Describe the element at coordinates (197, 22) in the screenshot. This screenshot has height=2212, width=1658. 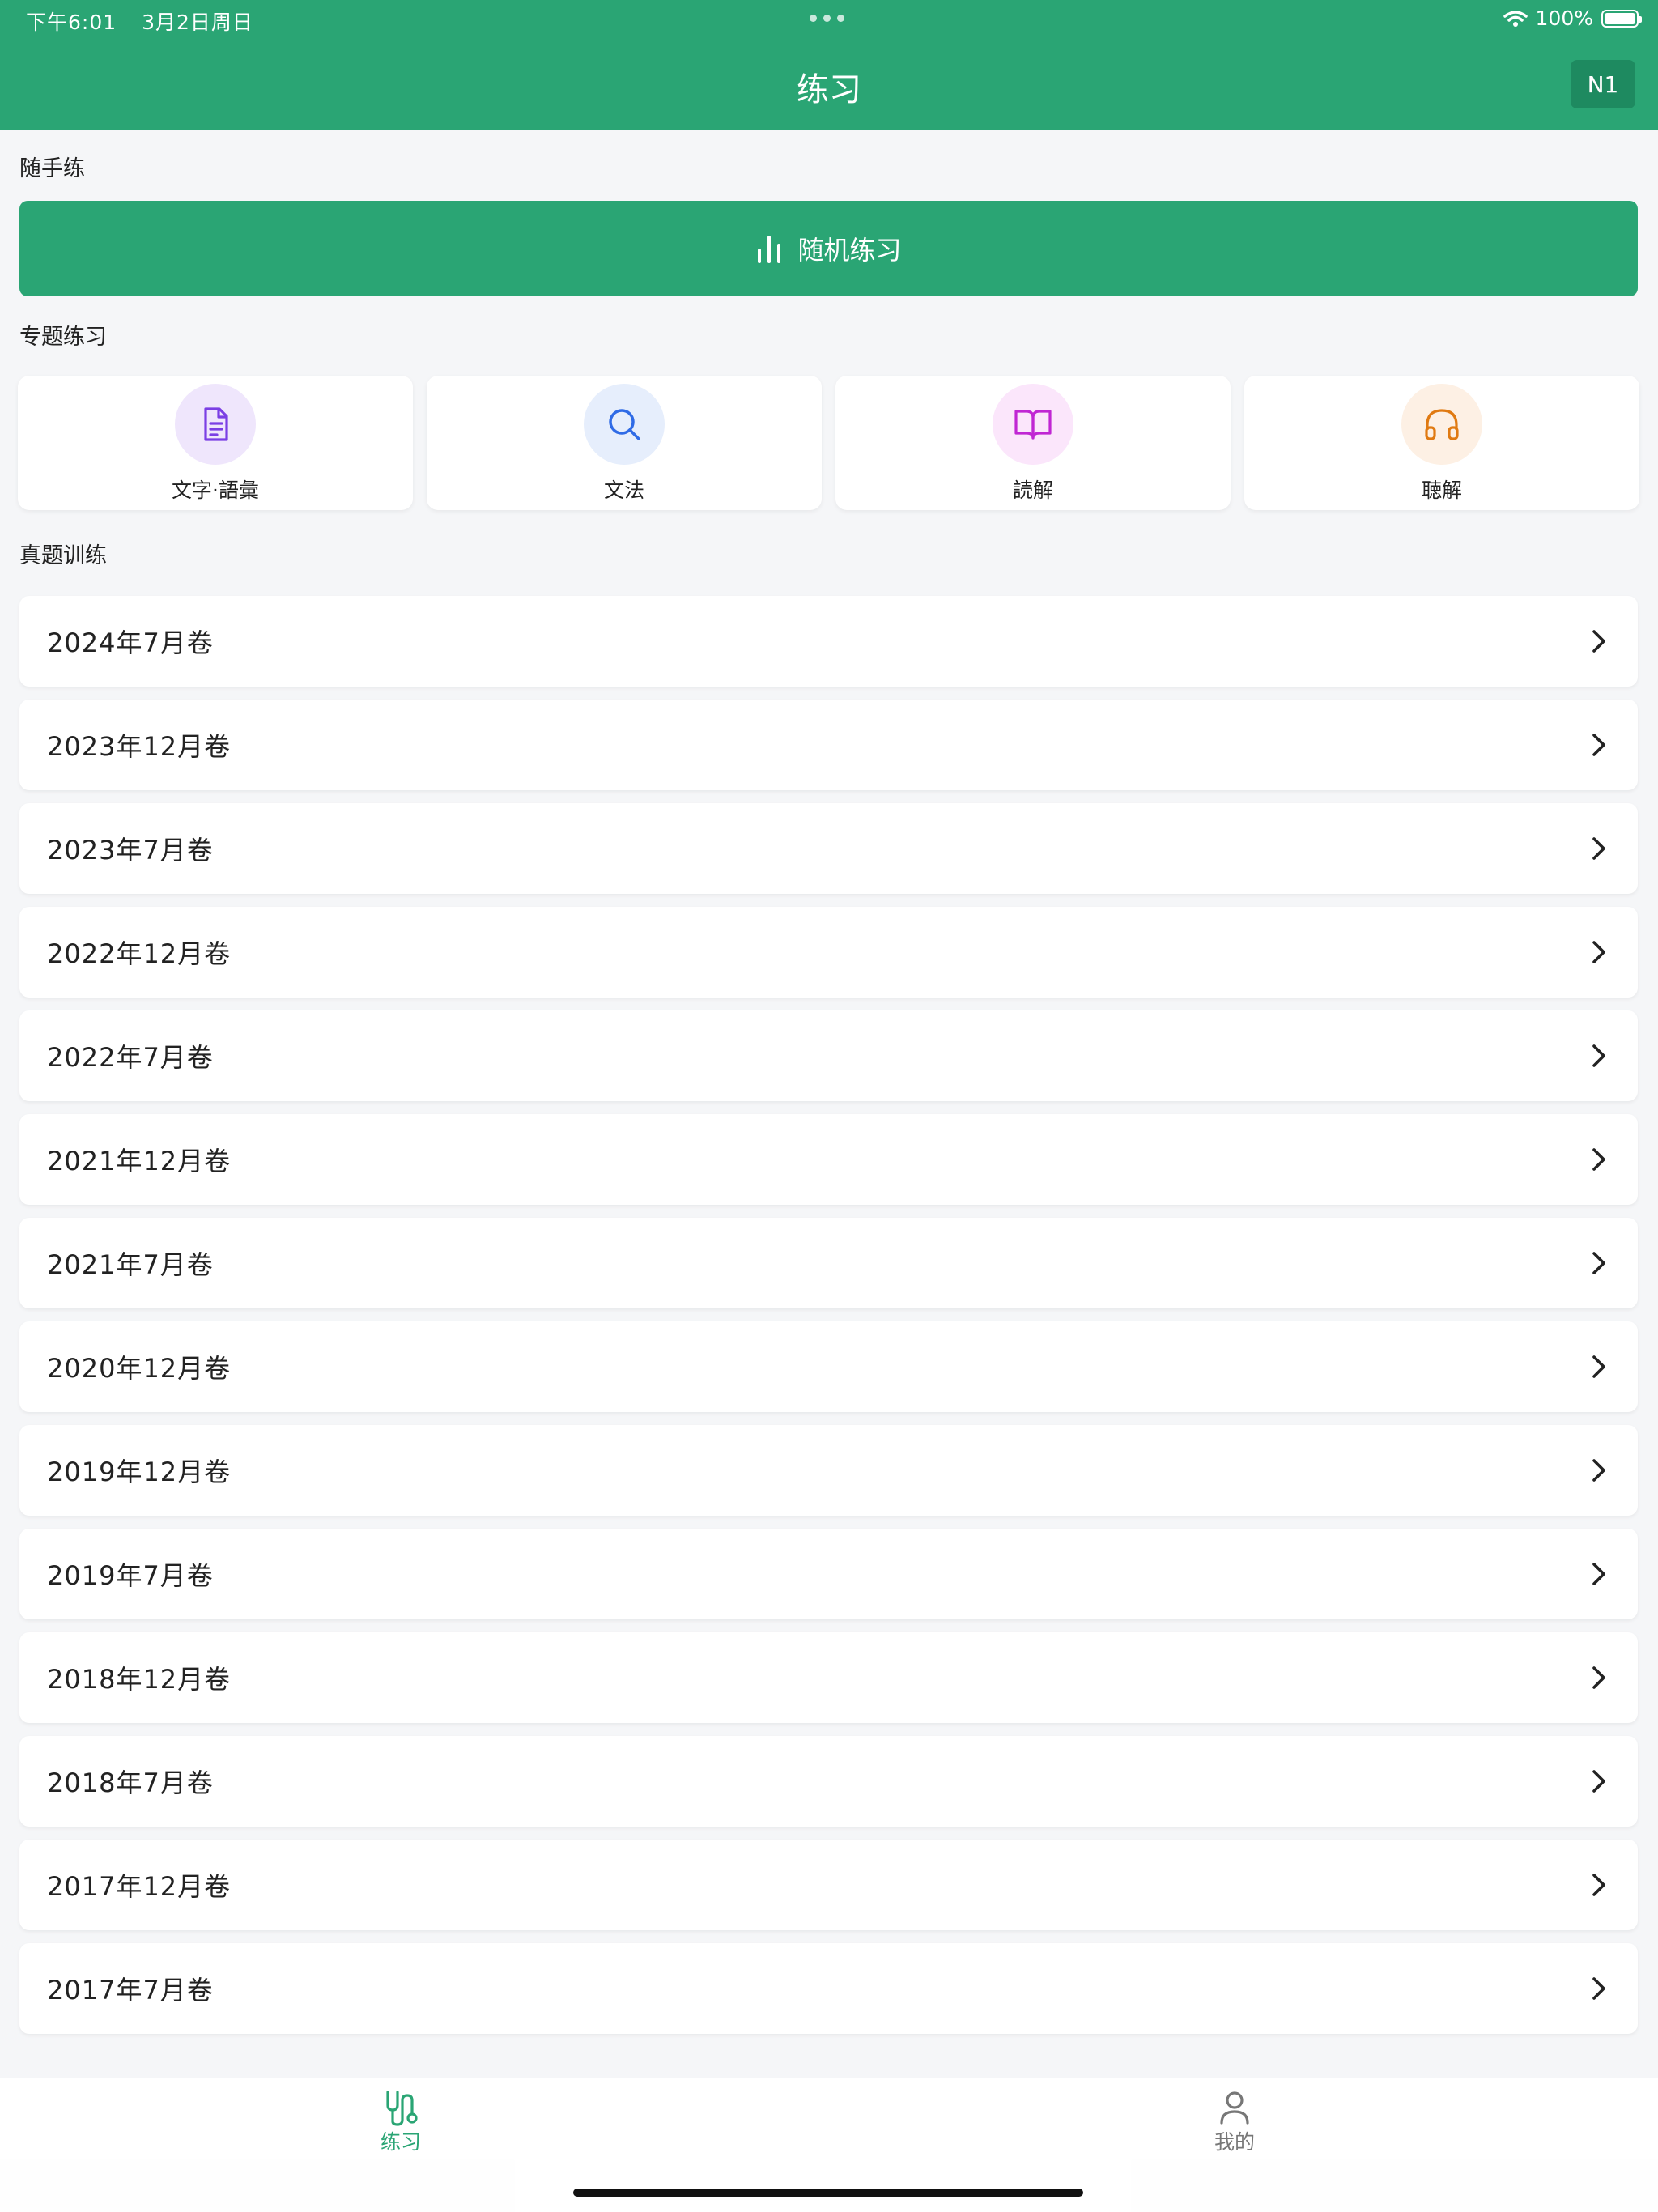
I see `status-date: 3月2日周日` at that location.